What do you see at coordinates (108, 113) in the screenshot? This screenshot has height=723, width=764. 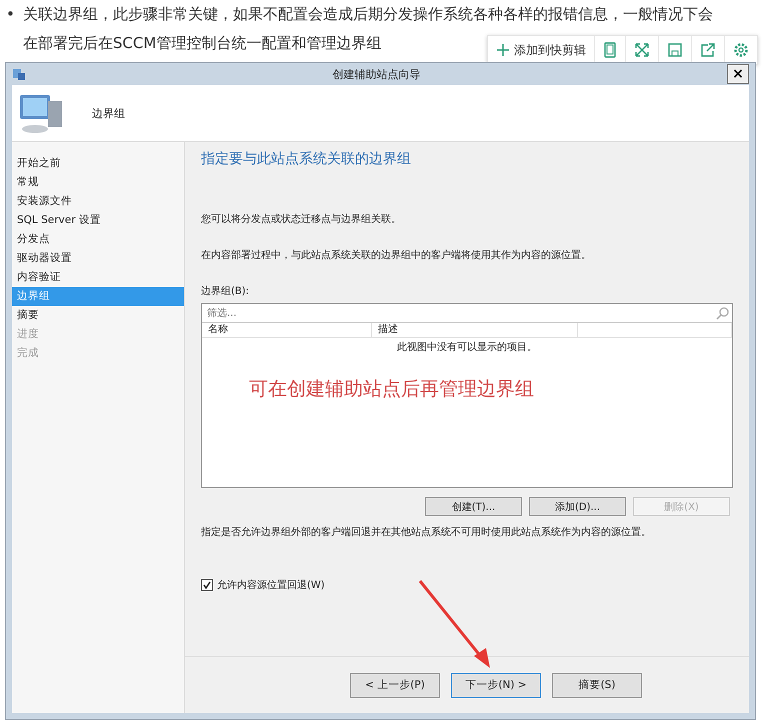 I see `page-title: 边界组` at bounding box center [108, 113].